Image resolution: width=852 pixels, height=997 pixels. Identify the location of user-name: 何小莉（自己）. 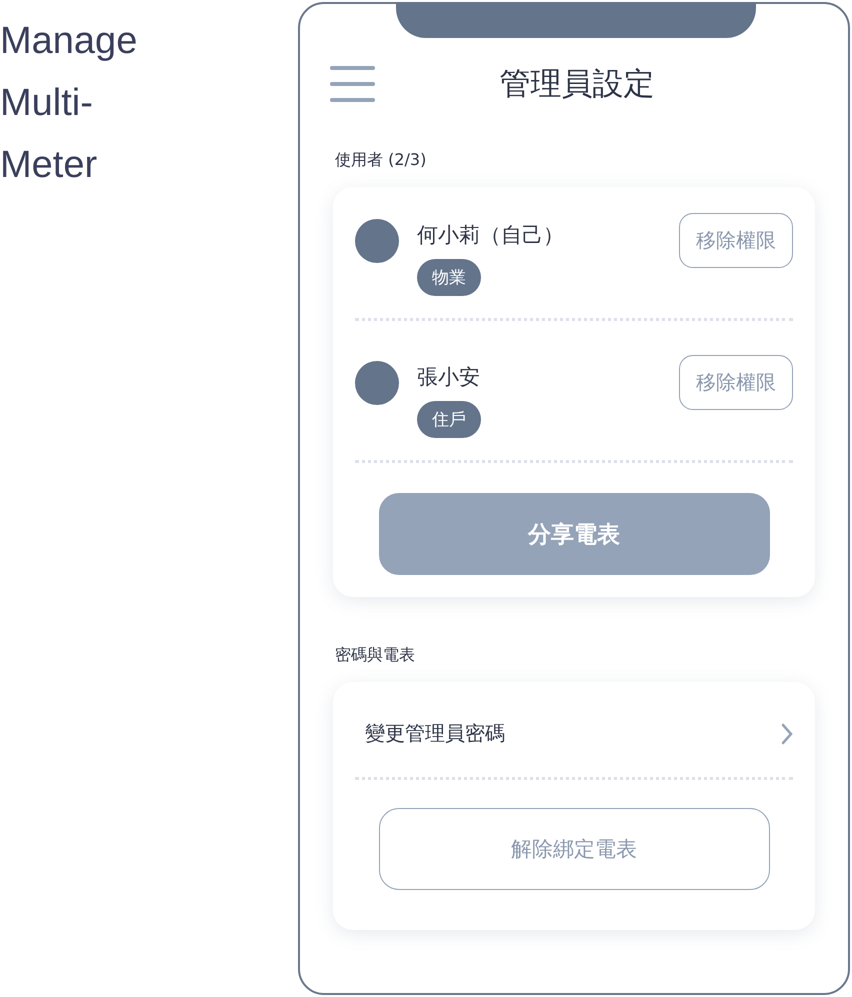
(490, 235).